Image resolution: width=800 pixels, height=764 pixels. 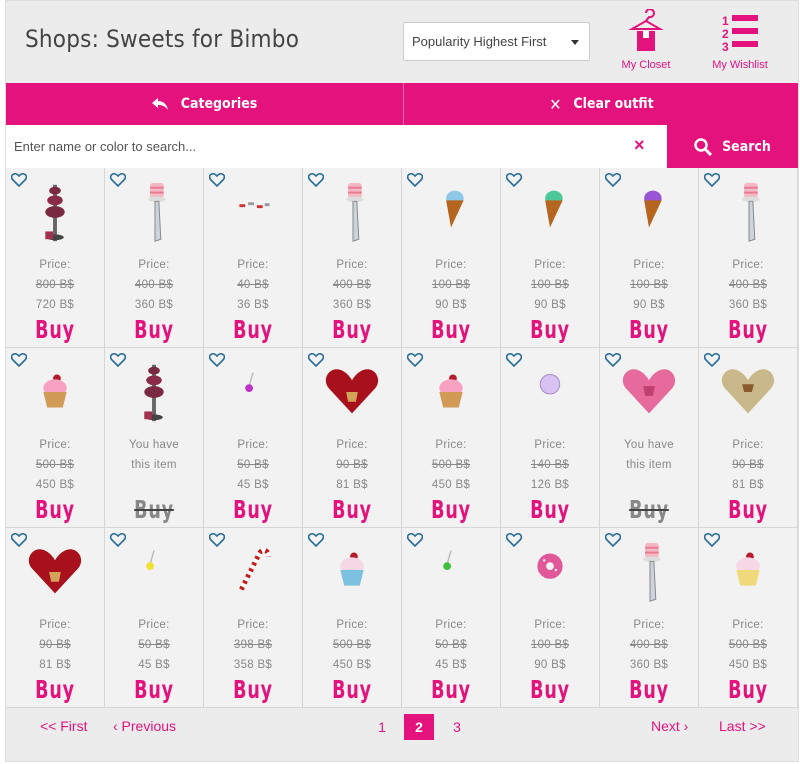 What do you see at coordinates (601, 104) in the screenshot?
I see `clear-outfit-button: ✕ Clear outfit` at bounding box center [601, 104].